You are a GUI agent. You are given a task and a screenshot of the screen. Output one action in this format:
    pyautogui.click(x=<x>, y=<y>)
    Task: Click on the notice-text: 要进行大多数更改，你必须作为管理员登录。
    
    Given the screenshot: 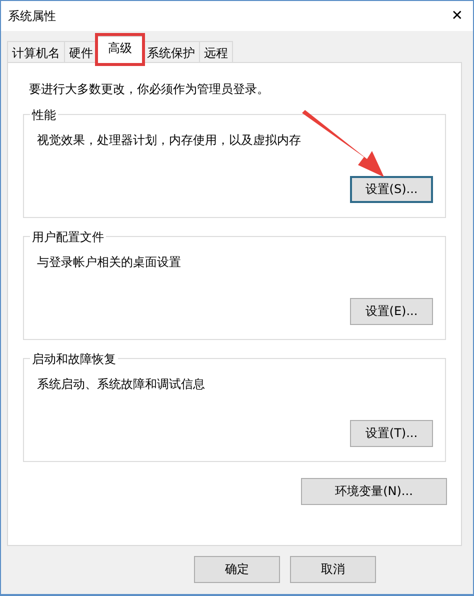 What is the action you would take?
    pyautogui.click(x=149, y=89)
    